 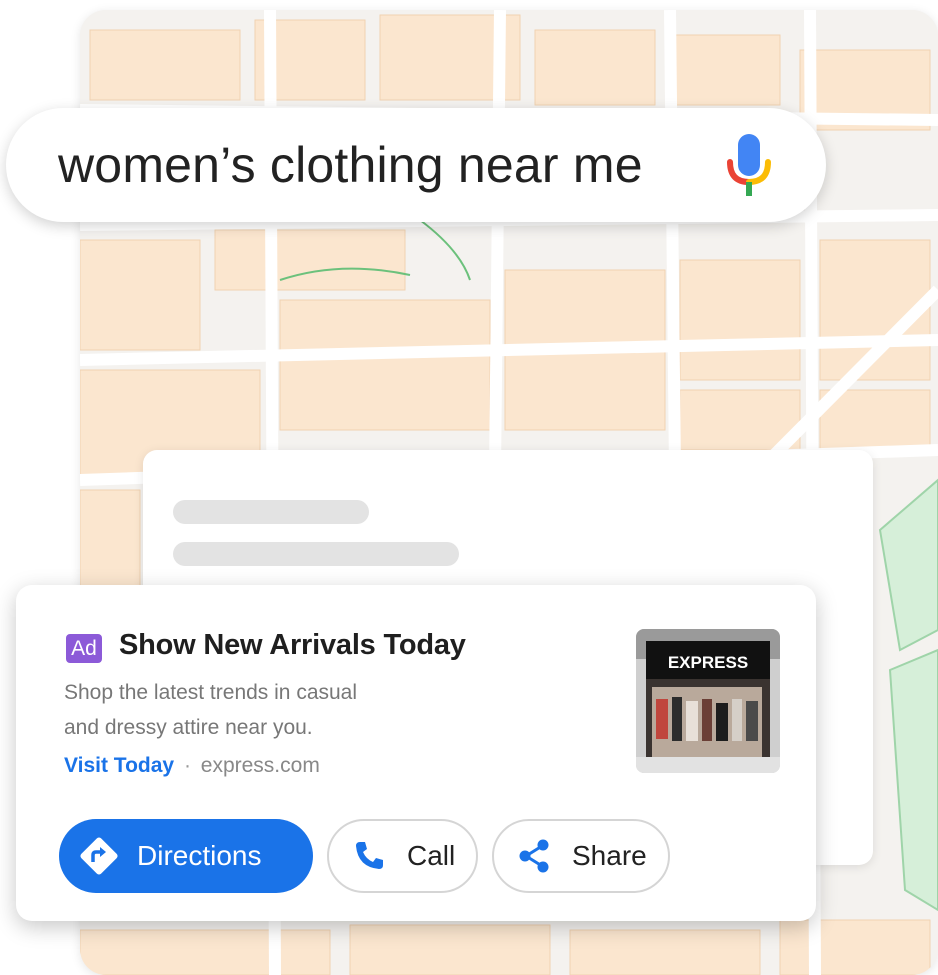 I want to click on store-sign-text: EXPRESS, so click(x=708, y=662).